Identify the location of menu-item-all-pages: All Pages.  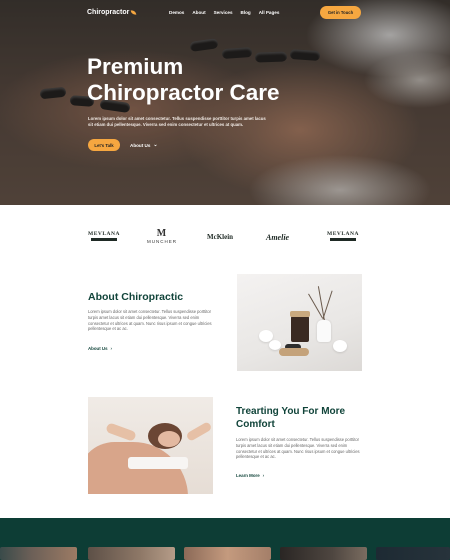
(269, 12).